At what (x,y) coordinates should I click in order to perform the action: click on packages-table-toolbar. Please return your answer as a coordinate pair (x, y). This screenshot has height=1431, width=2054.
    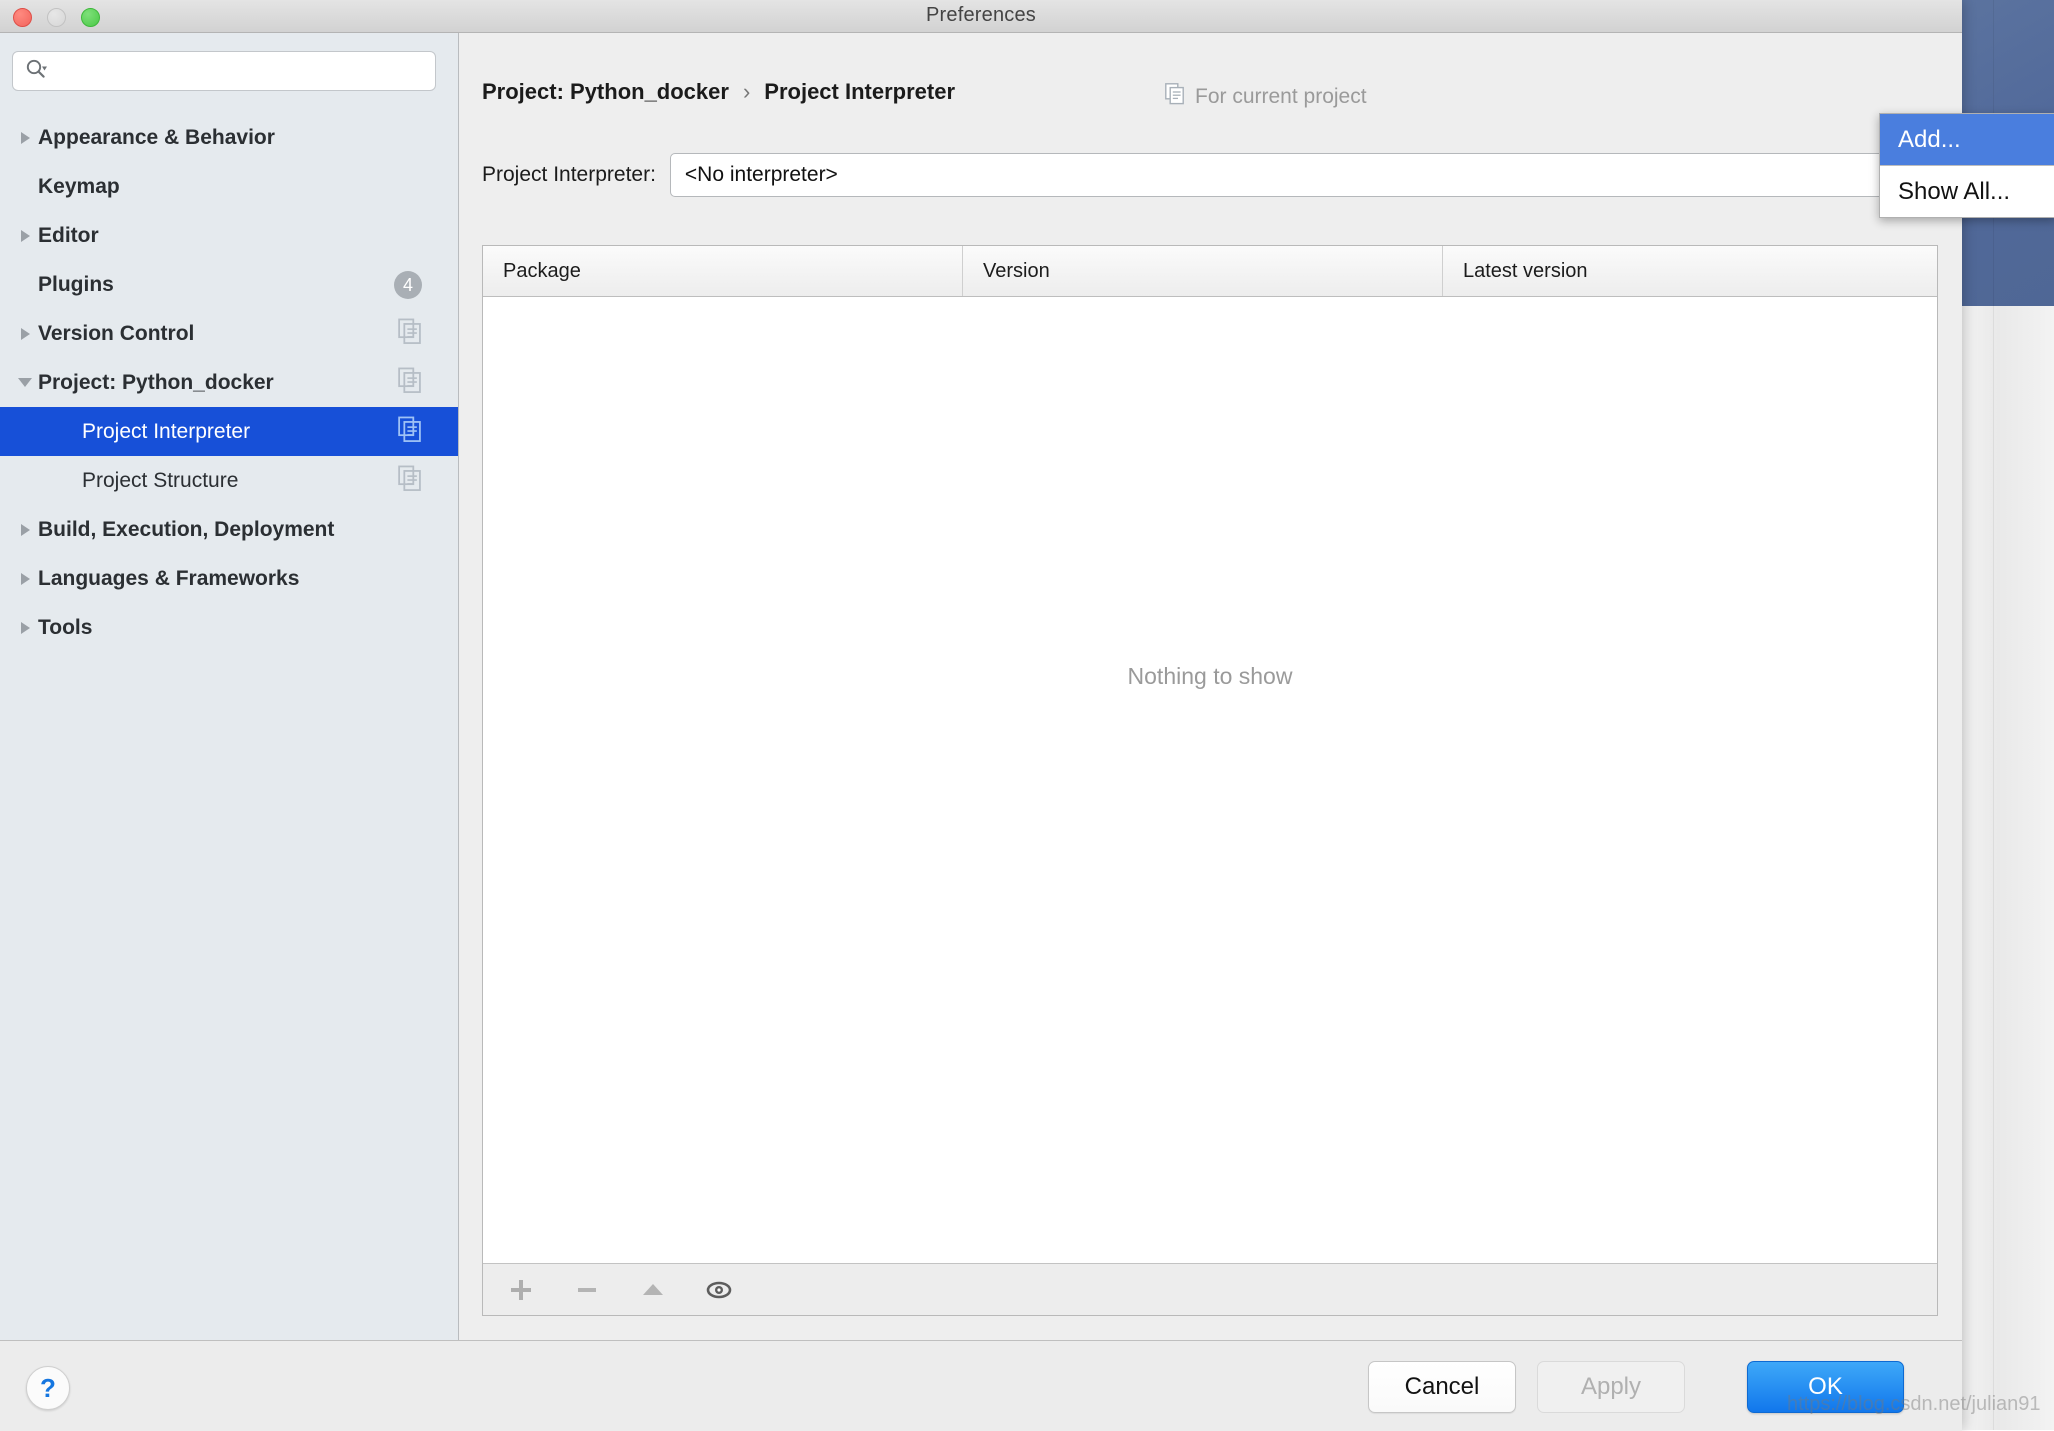
    Looking at the image, I should click on (1210, 1289).